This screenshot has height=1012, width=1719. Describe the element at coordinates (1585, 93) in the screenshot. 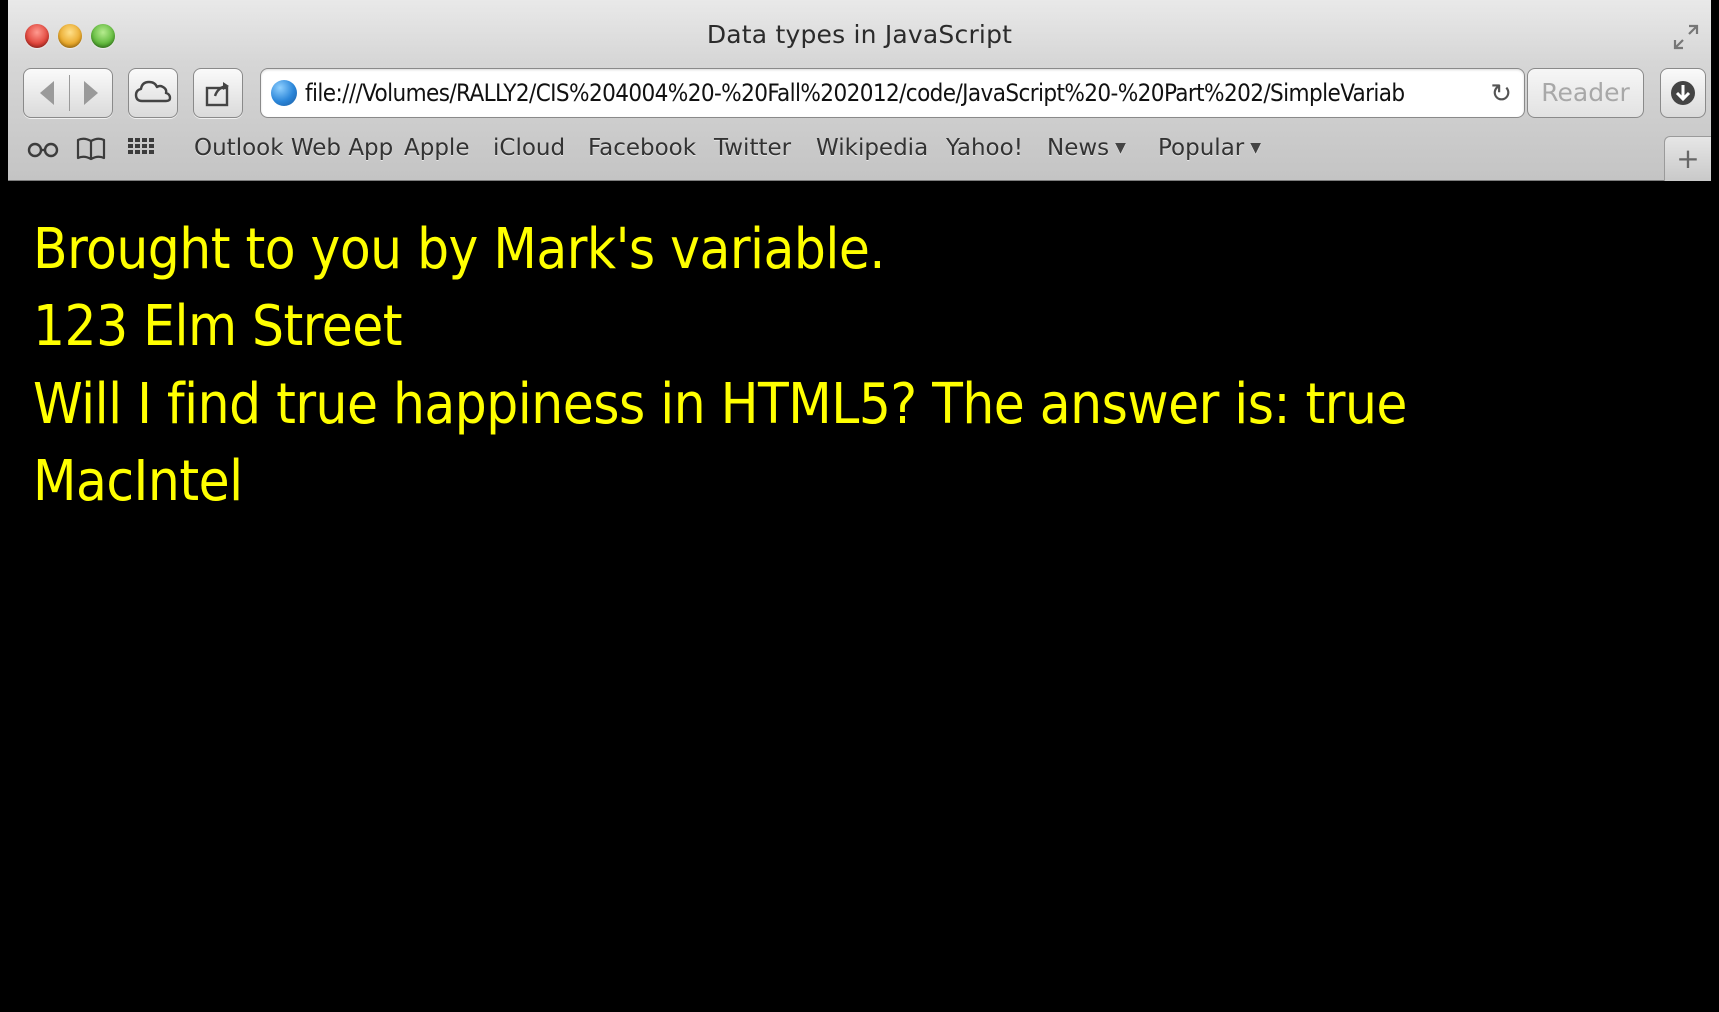

I see `reader-button: Reader` at that location.